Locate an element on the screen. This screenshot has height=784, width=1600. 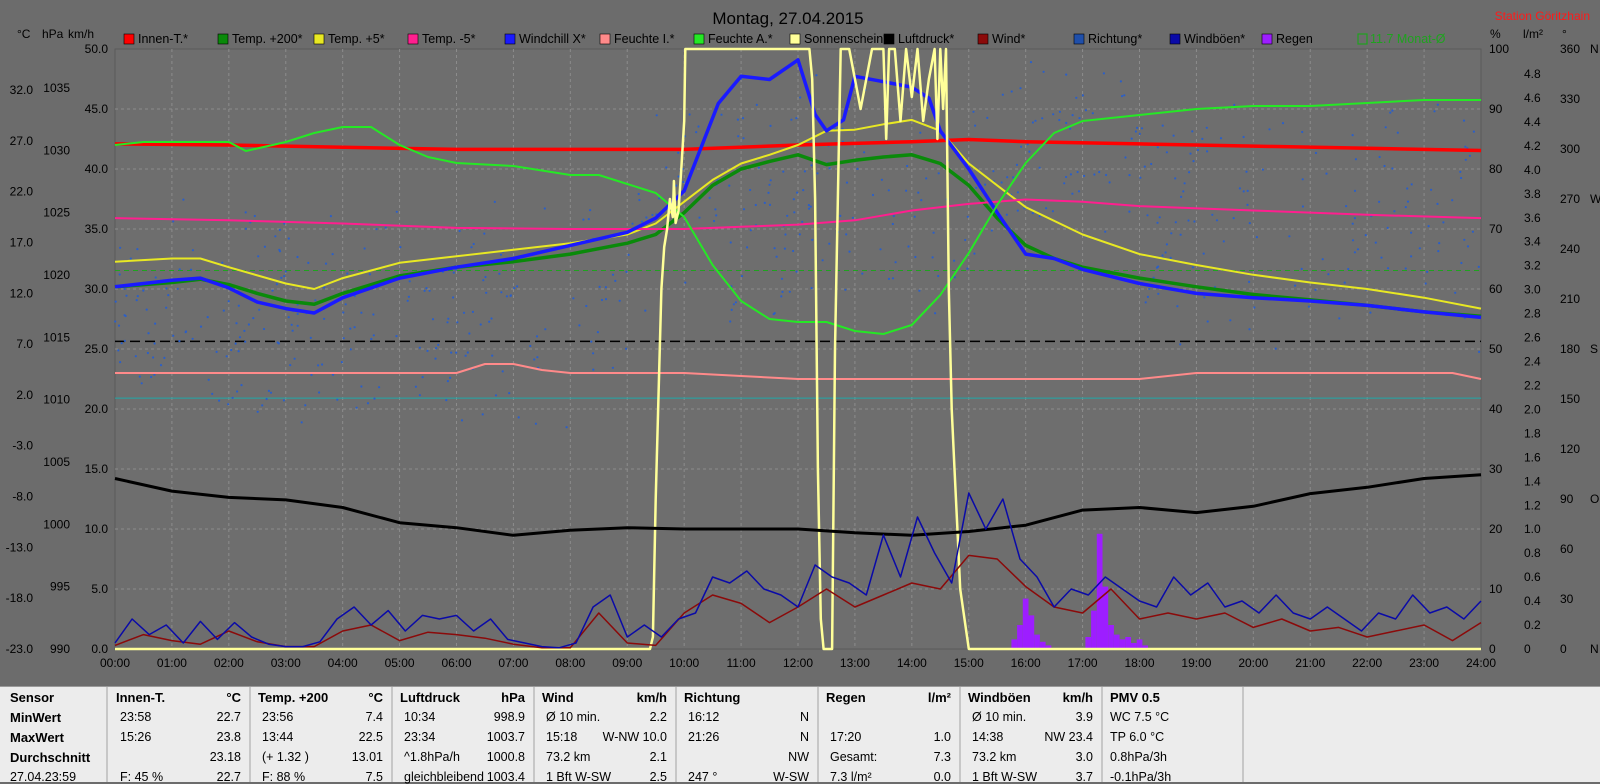
tick-label-rain: 1.8 is located at coordinates (1532, 433).